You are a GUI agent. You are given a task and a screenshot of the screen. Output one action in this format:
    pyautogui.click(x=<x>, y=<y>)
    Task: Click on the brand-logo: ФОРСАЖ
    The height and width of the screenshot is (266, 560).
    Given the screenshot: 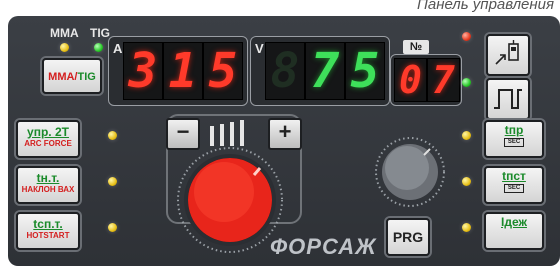 What is the action you would take?
    pyautogui.click(x=323, y=246)
    